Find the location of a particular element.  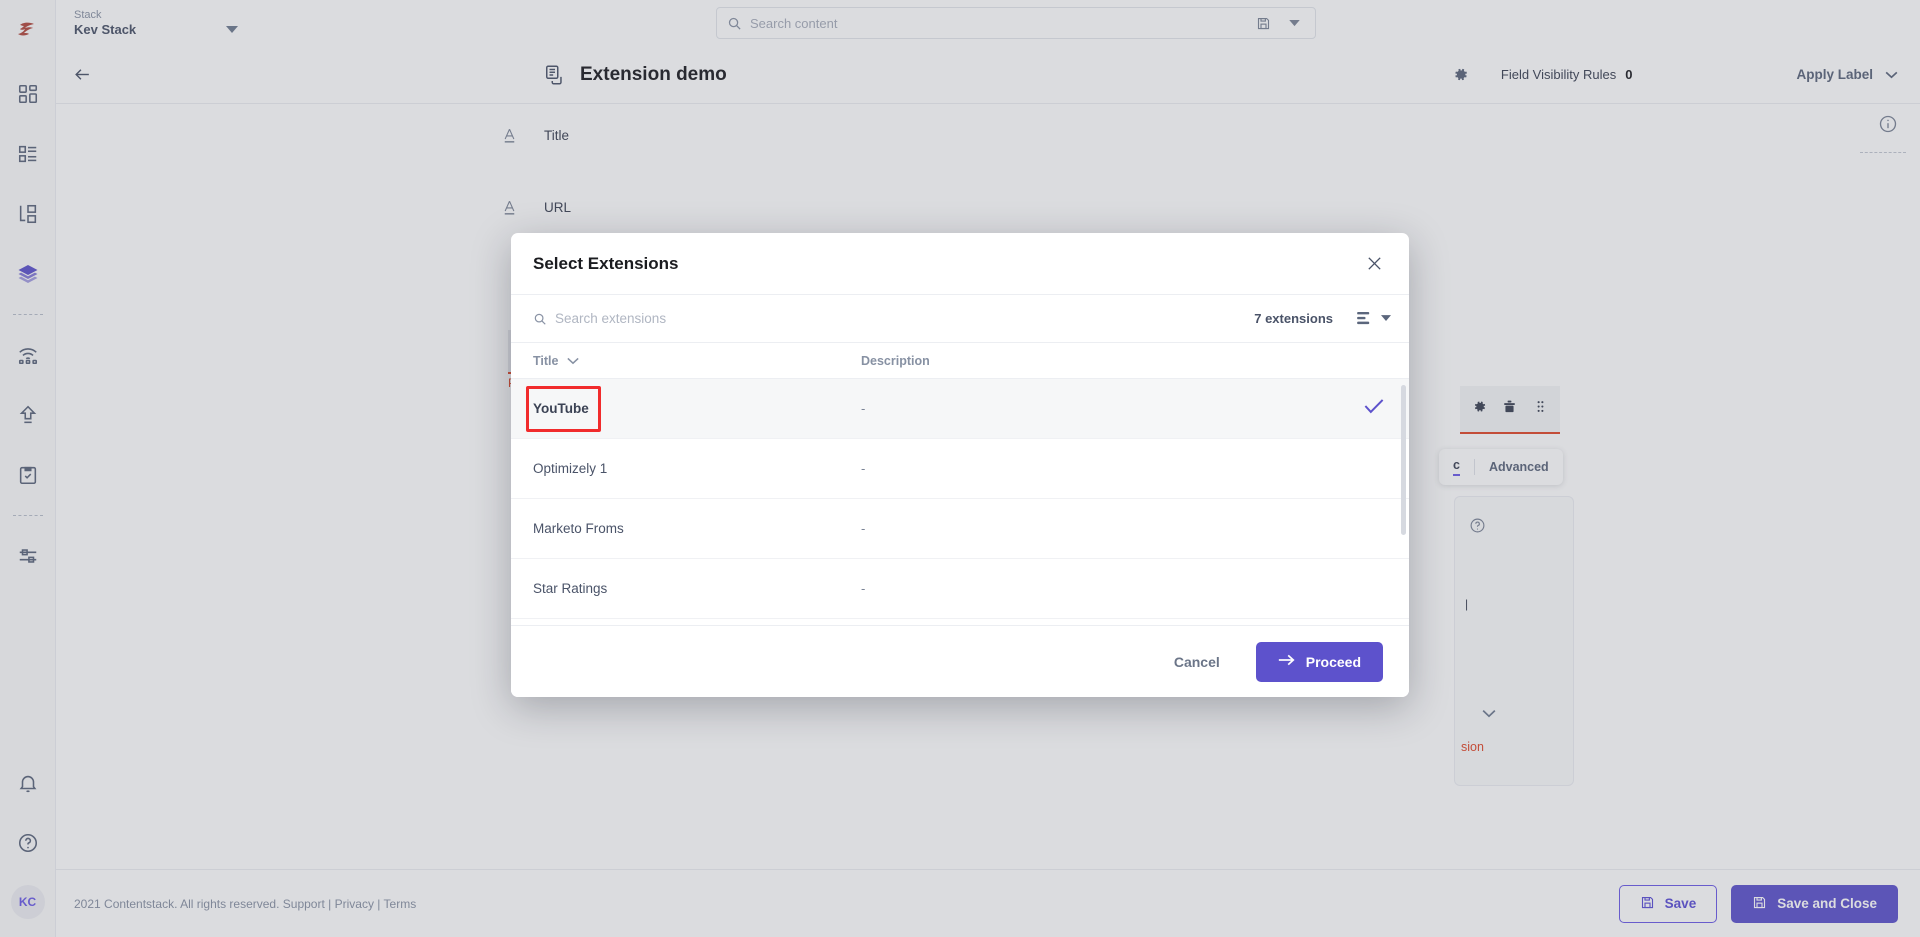

column-header-title-label: Title is located at coordinates (546, 360).